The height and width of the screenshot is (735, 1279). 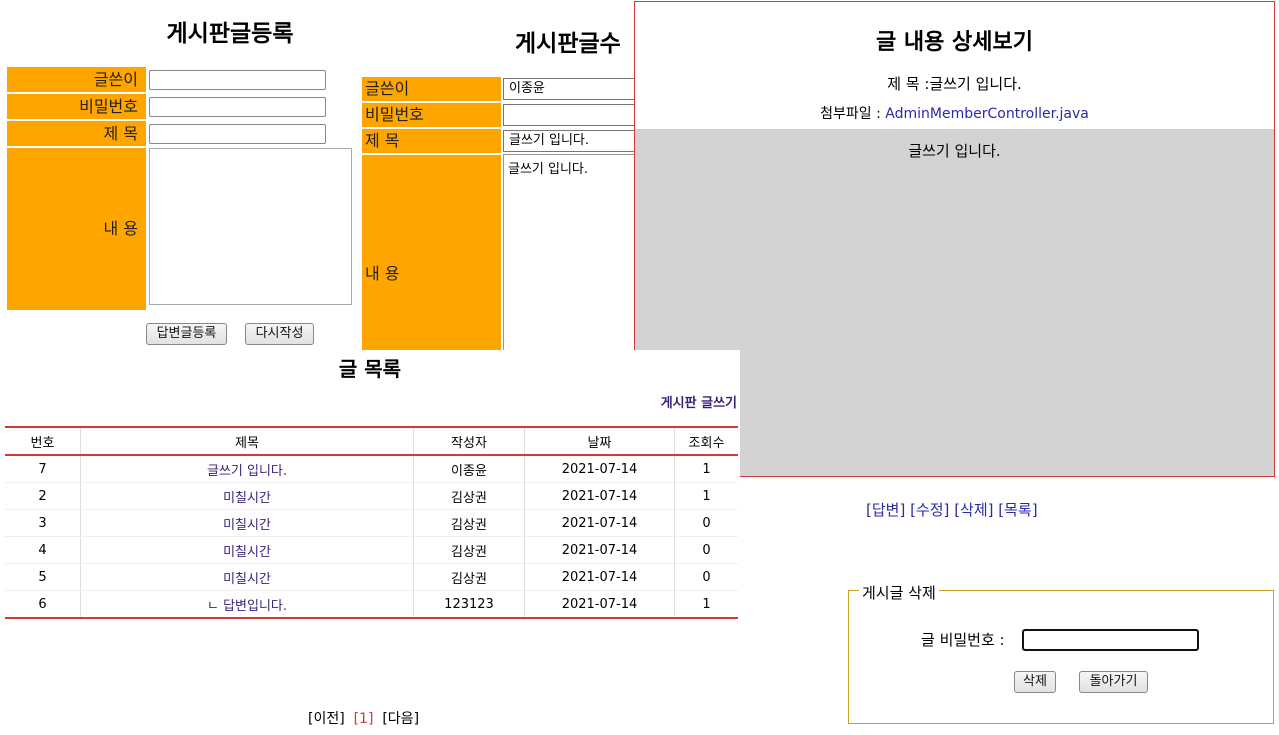 I want to click on detail-content-text: 글쓰기 입니다., so click(x=954, y=151).